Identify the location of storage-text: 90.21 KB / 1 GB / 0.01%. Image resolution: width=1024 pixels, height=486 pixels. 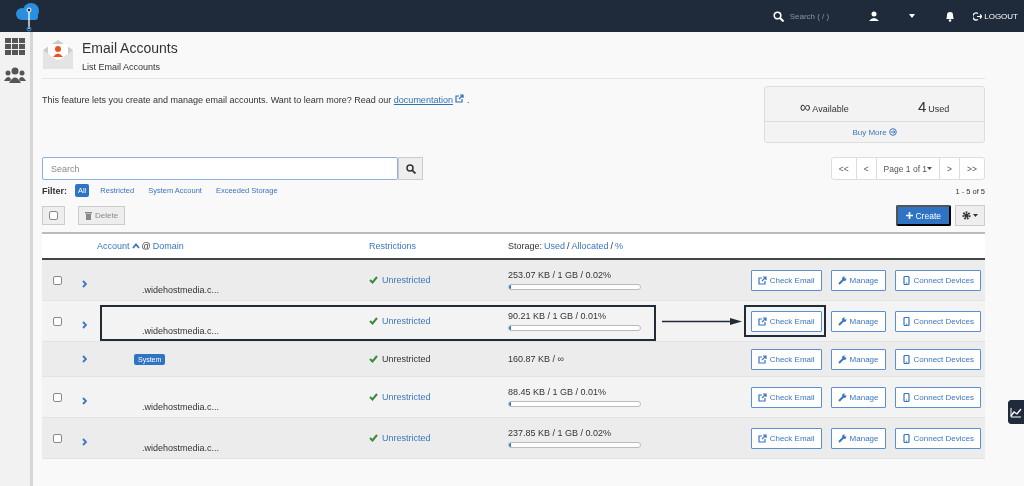
(558, 316).